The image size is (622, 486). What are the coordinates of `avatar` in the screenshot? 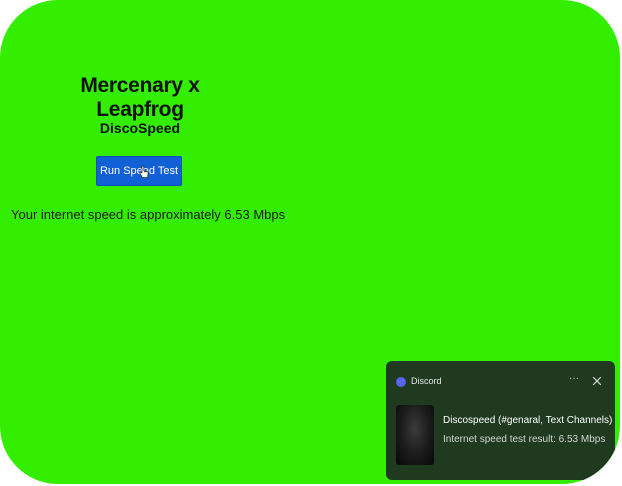 It's located at (415, 435).